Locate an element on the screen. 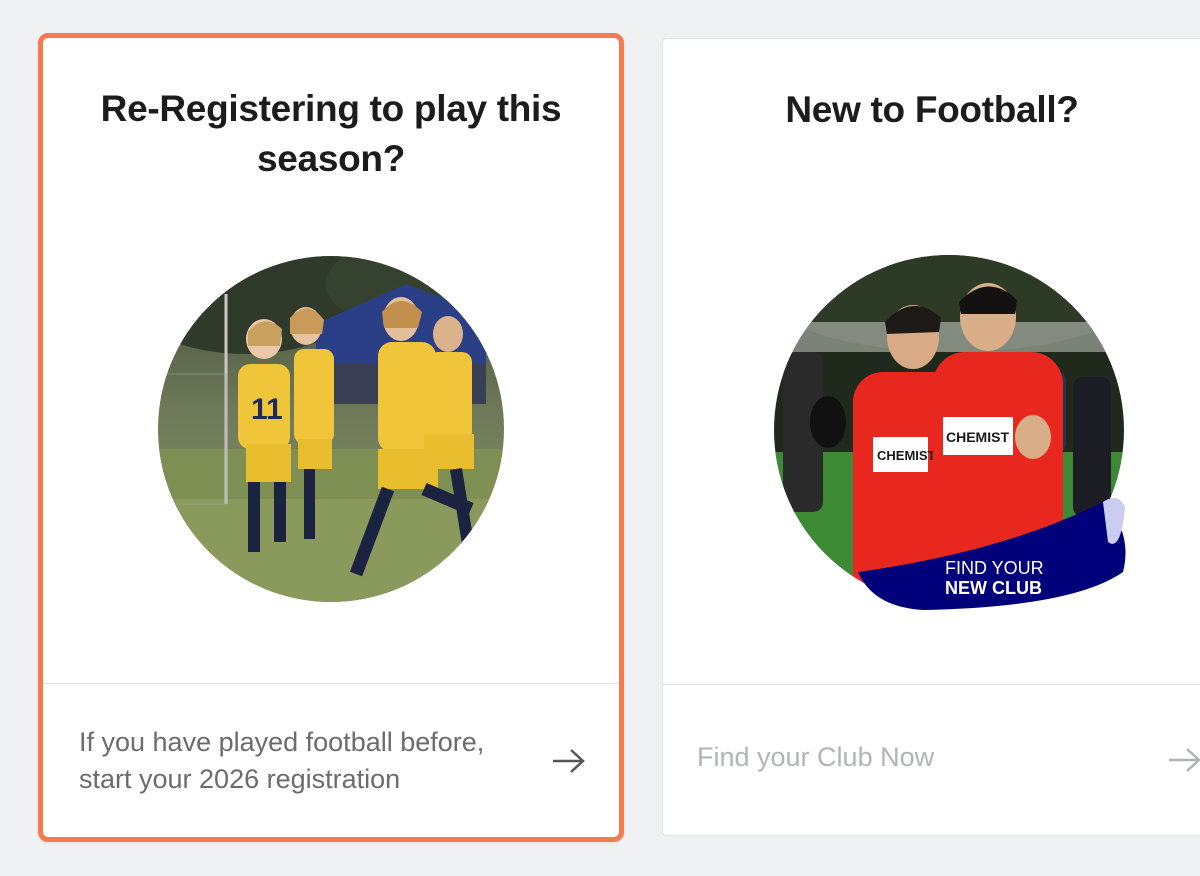 Image resolution: width=1200 pixels, height=876 pixels. banner-line2: NEW CLUB is located at coordinates (993, 588).